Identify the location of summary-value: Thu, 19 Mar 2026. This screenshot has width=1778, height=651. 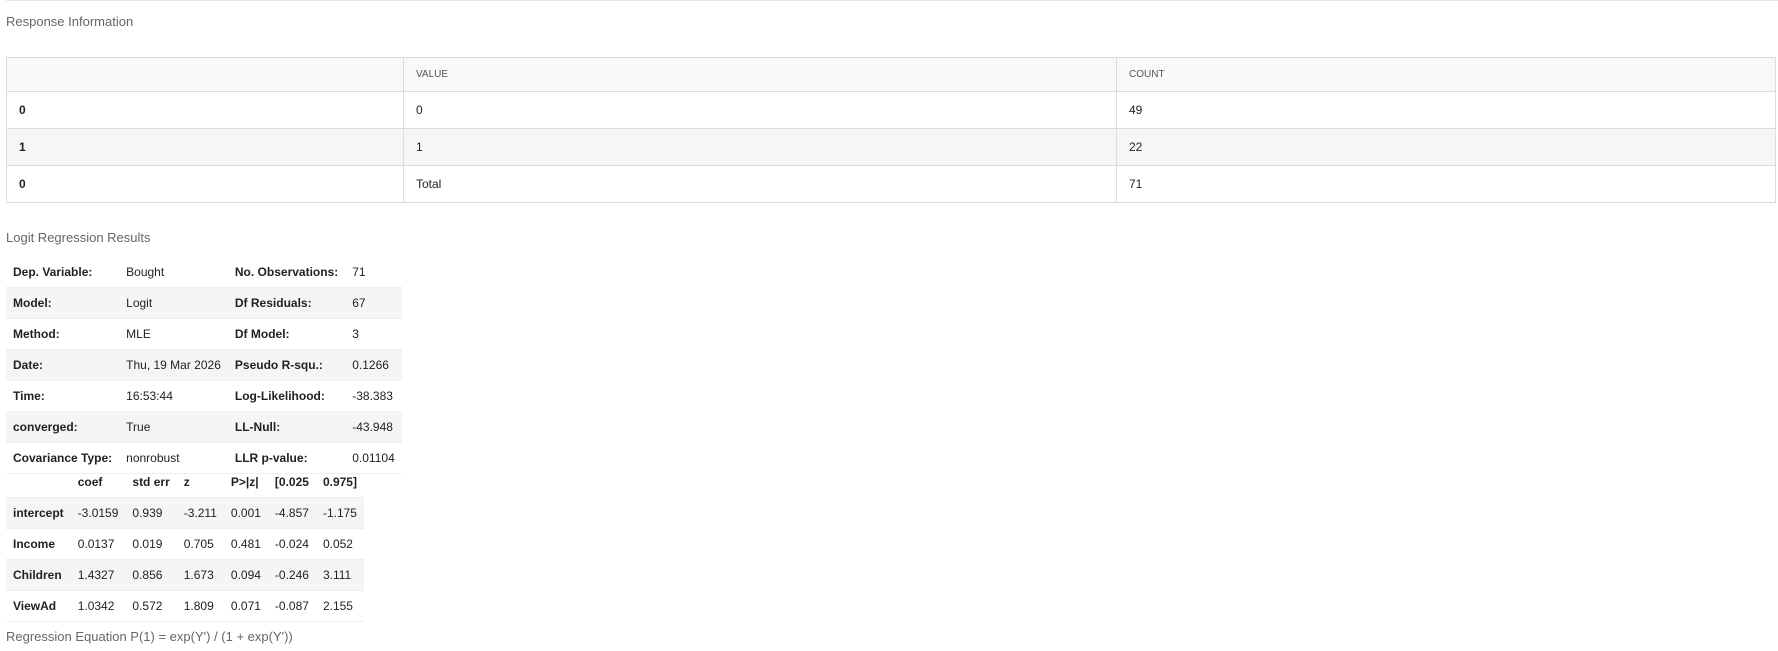
(173, 365).